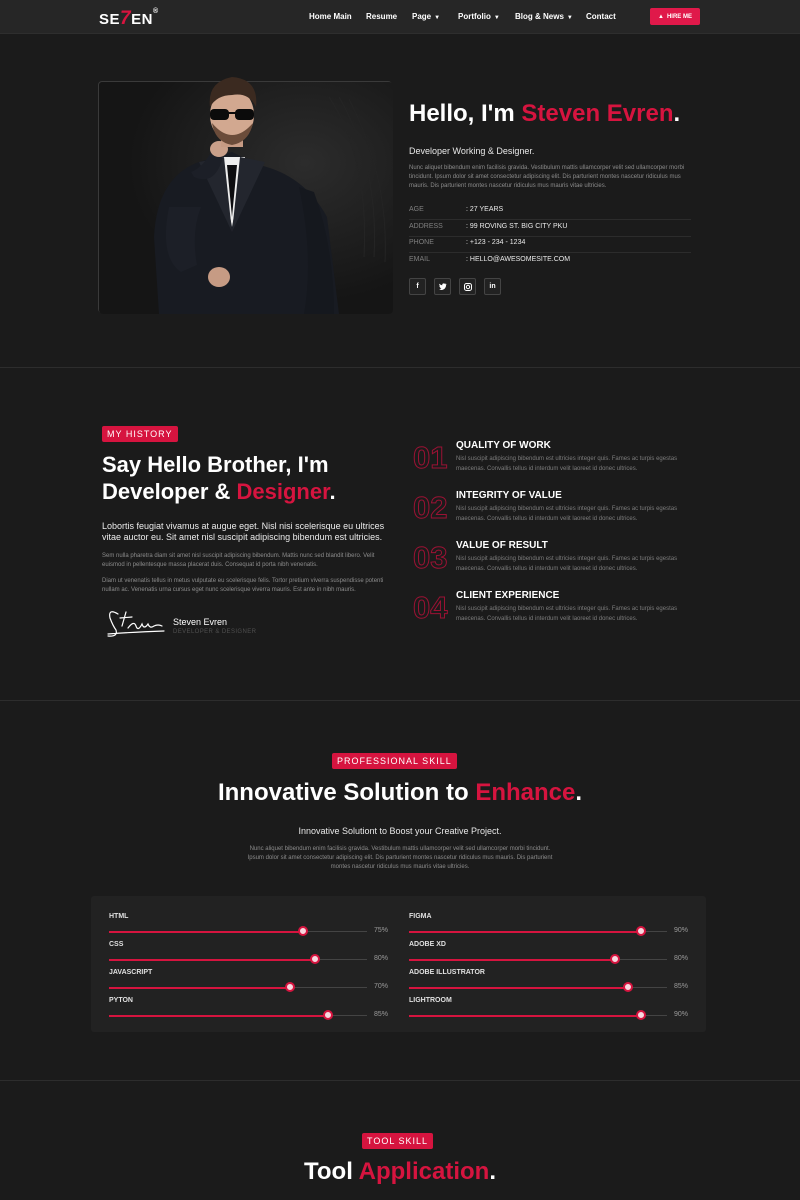  What do you see at coordinates (398, 1141) in the screenshot?
I see `tools-badge: TOOL SKILL` at bounding box center [398, 1141].